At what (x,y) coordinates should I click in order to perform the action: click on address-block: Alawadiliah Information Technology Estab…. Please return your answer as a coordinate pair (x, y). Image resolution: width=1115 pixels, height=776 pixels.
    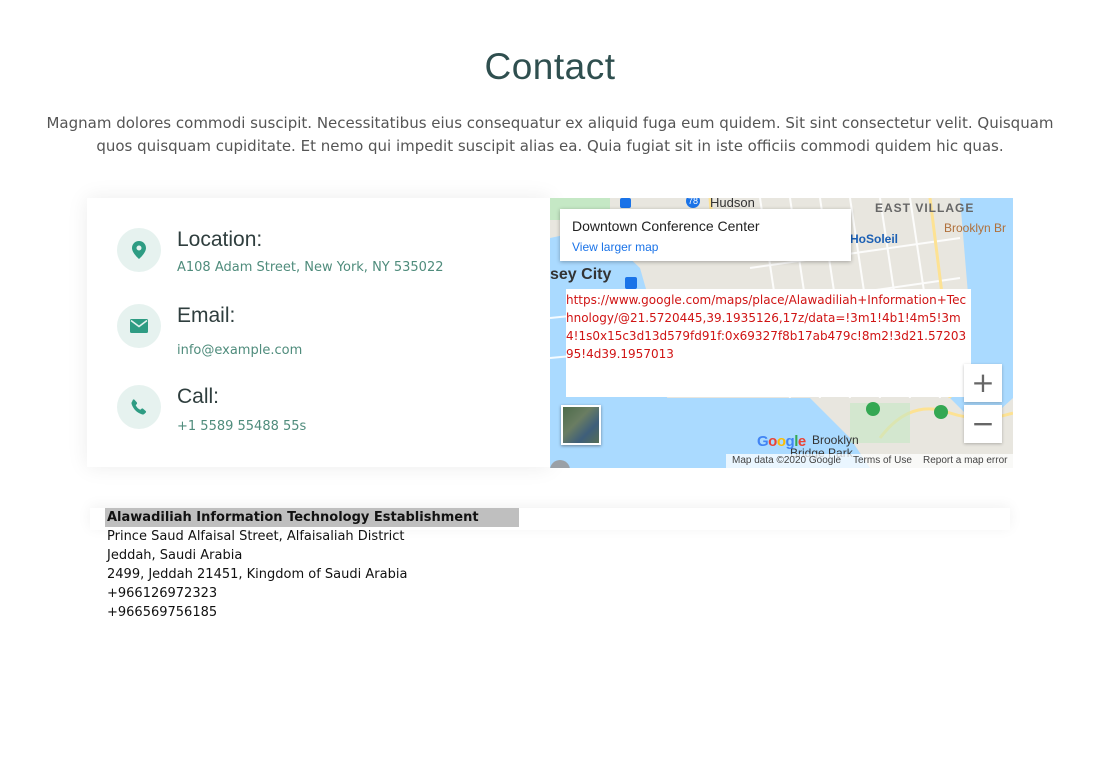
    Looking at the image, I should click on (415, 565).